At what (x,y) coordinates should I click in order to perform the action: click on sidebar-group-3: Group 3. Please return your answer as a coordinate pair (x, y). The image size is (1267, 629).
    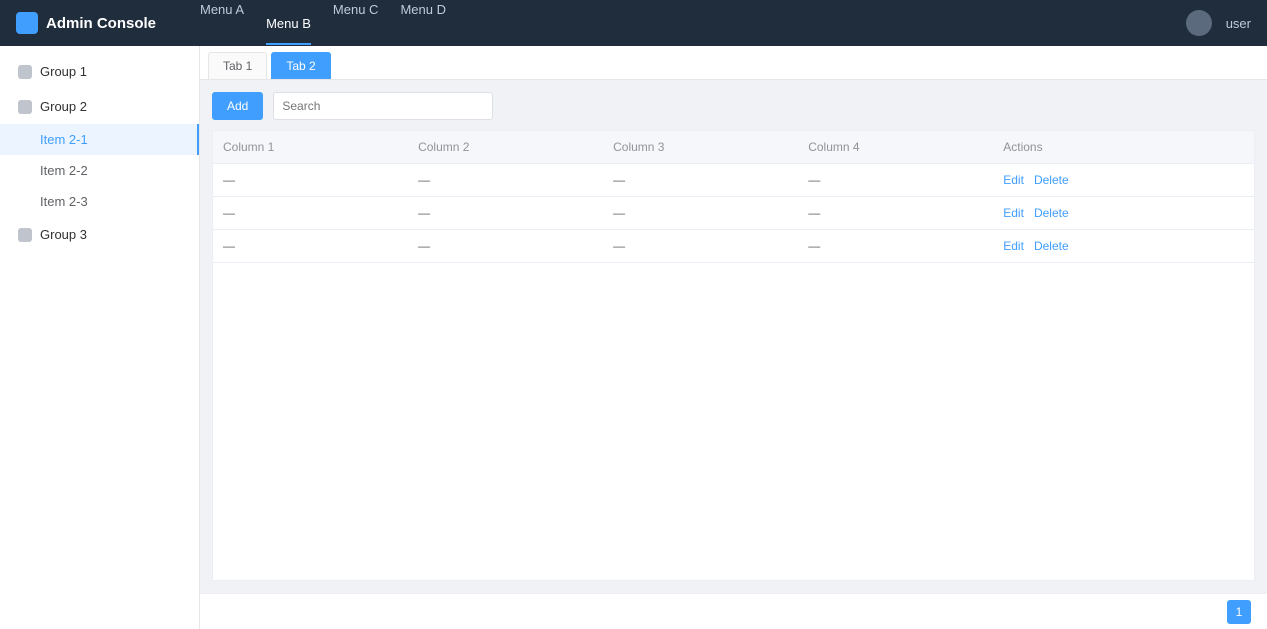
    Looking at the image, I should click on (99, 234).